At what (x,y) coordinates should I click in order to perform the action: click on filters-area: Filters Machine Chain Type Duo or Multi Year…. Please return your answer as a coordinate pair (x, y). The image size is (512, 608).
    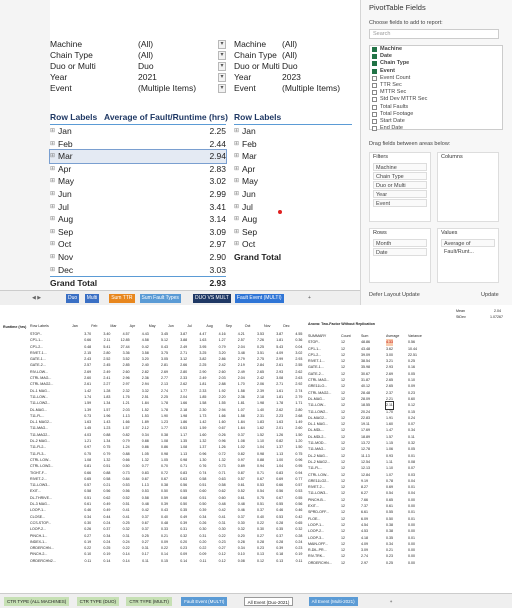
    Looking at the image, I should click on (400, 187).